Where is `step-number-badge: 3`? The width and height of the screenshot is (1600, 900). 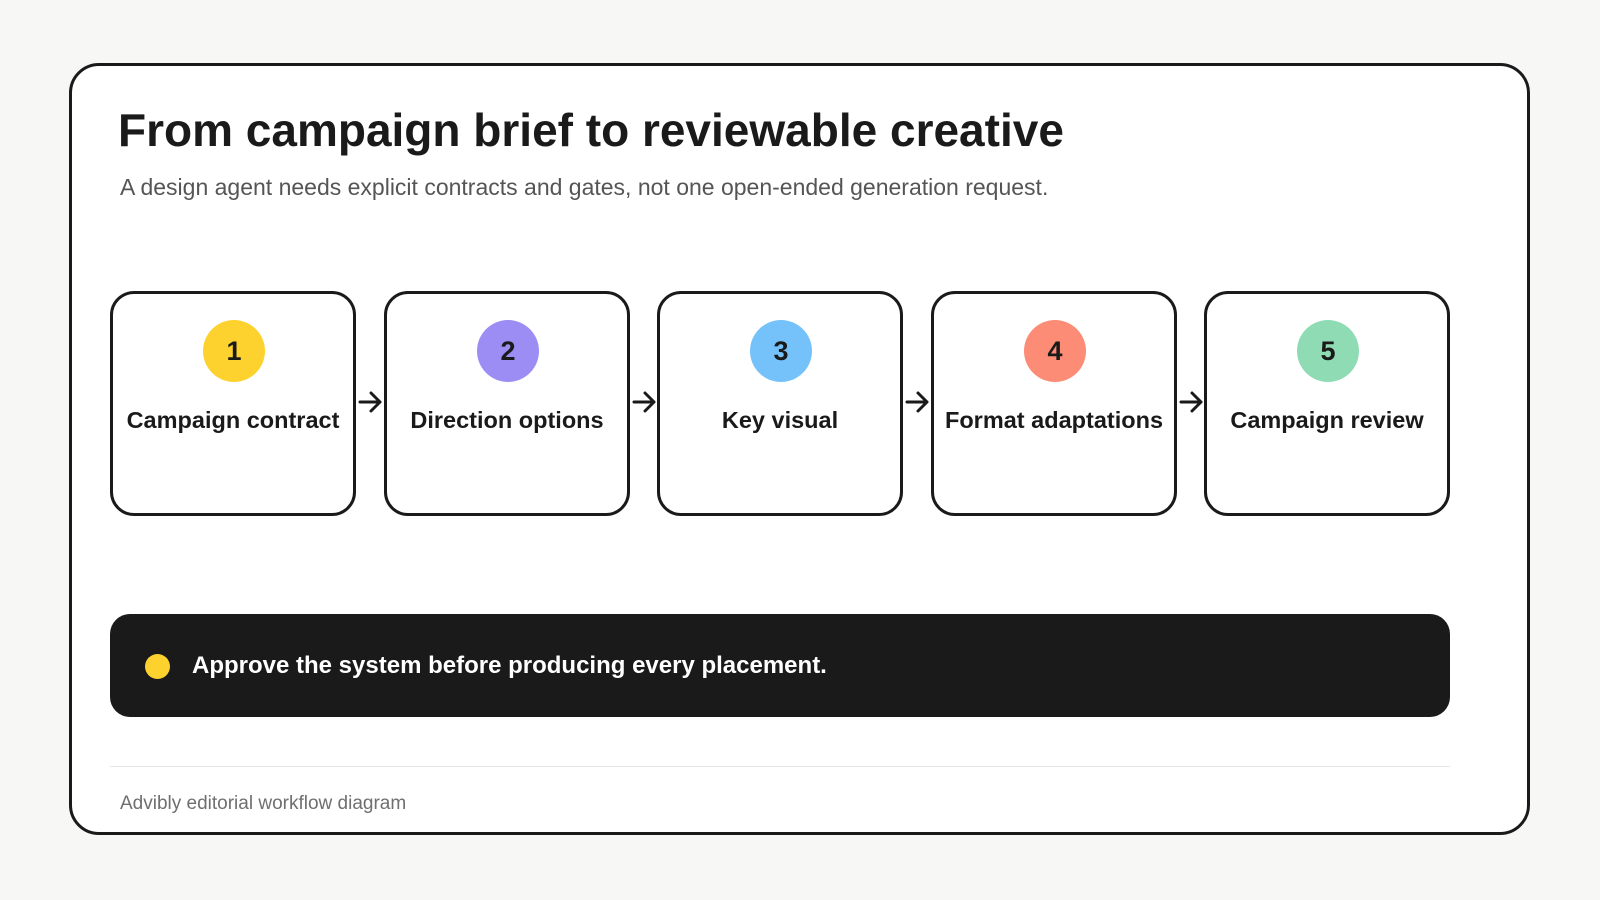 step-number-badge: 3 is located at coordinates (781, 351).